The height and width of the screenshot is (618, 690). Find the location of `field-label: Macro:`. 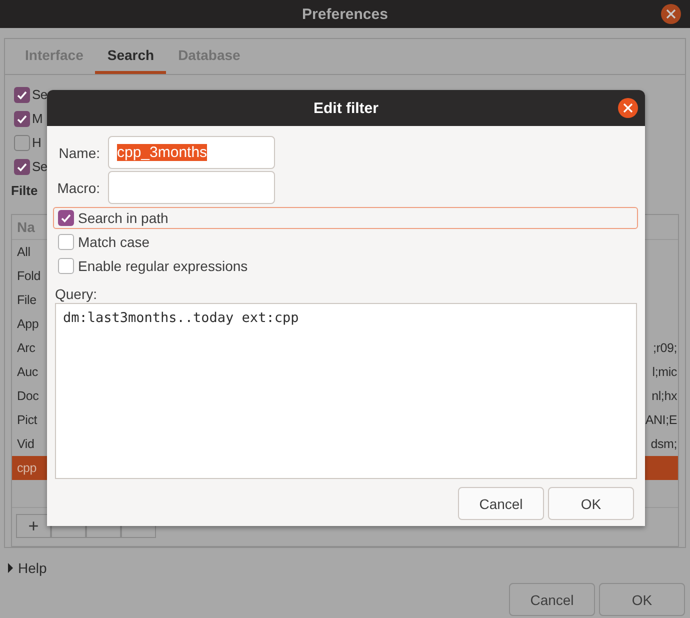

field-label: Macro: is located at coordinates (78, 188).